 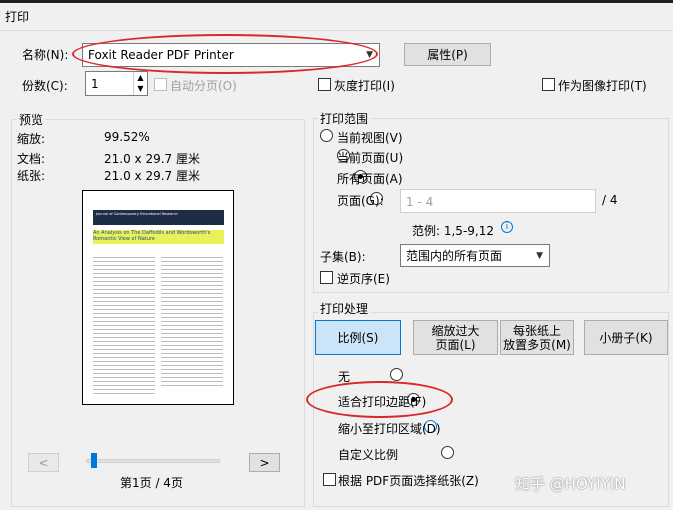 I want to click on subset-select: 范围内的所有页面 ▼, so click(x=475, y=255).